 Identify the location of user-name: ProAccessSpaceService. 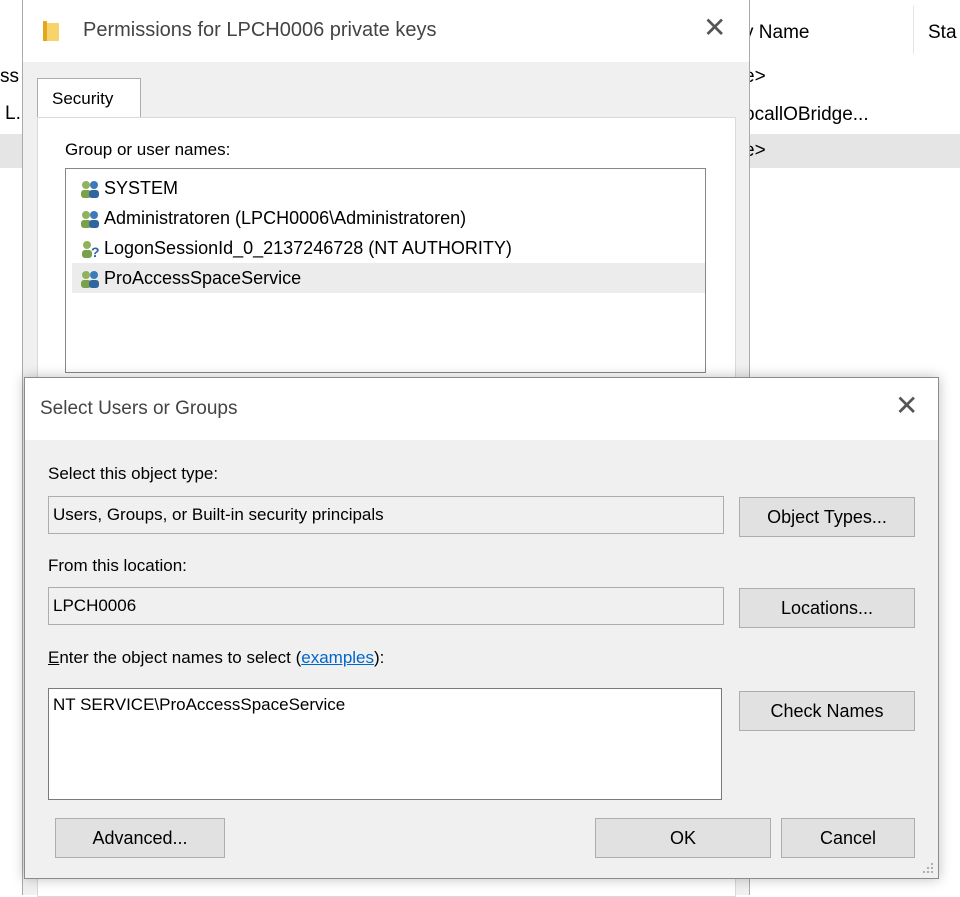
(203, 278).